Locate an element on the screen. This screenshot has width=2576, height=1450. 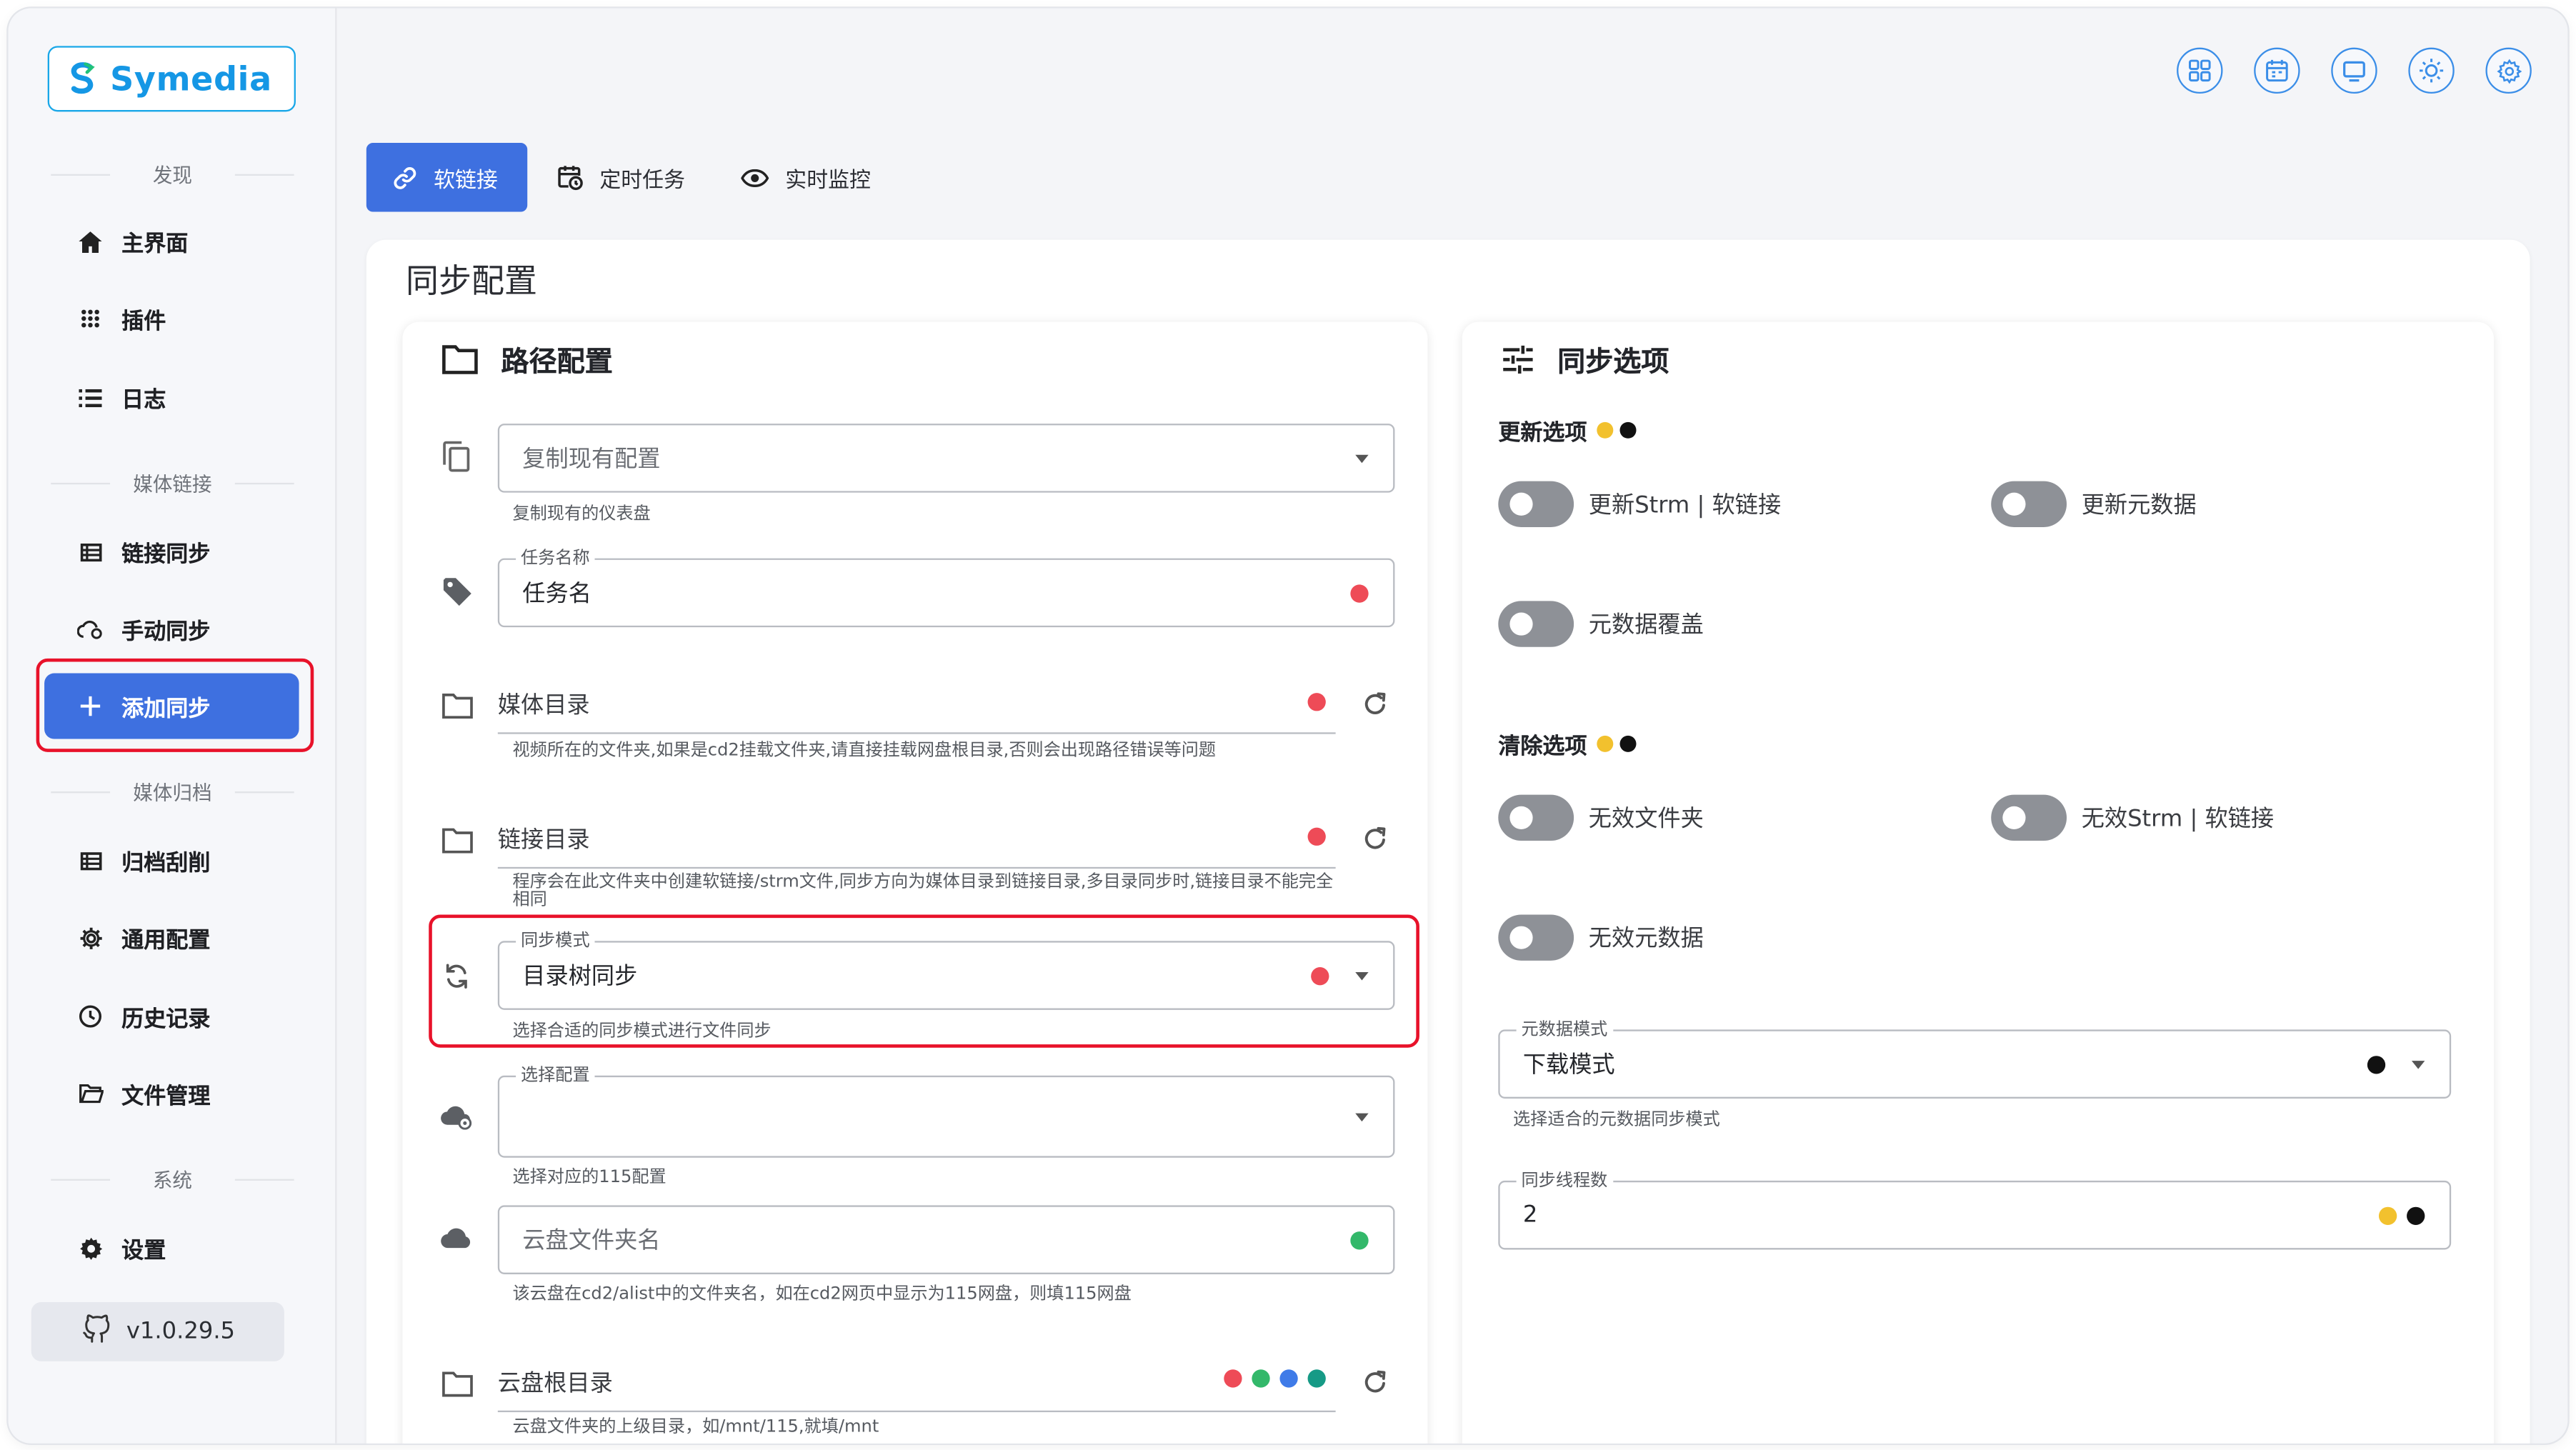
heading-text: 更新选项 is located at coordinates (1543, 433).